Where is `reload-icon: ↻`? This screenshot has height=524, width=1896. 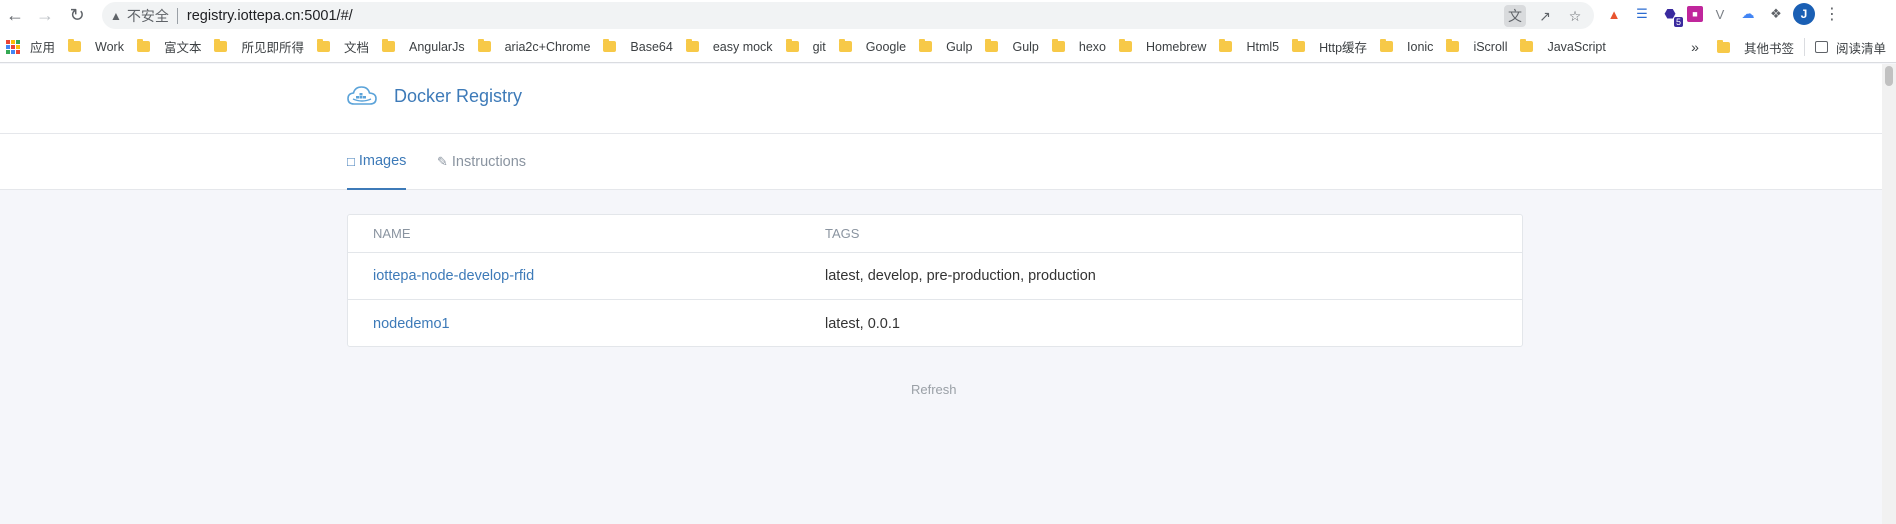
reload-icon: ↻ is located at coordinates (77, 15).